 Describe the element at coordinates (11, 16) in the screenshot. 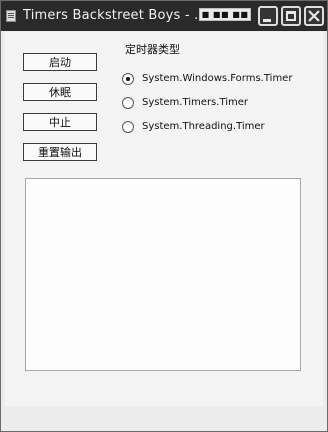

I see `window-app-icon` at that location.